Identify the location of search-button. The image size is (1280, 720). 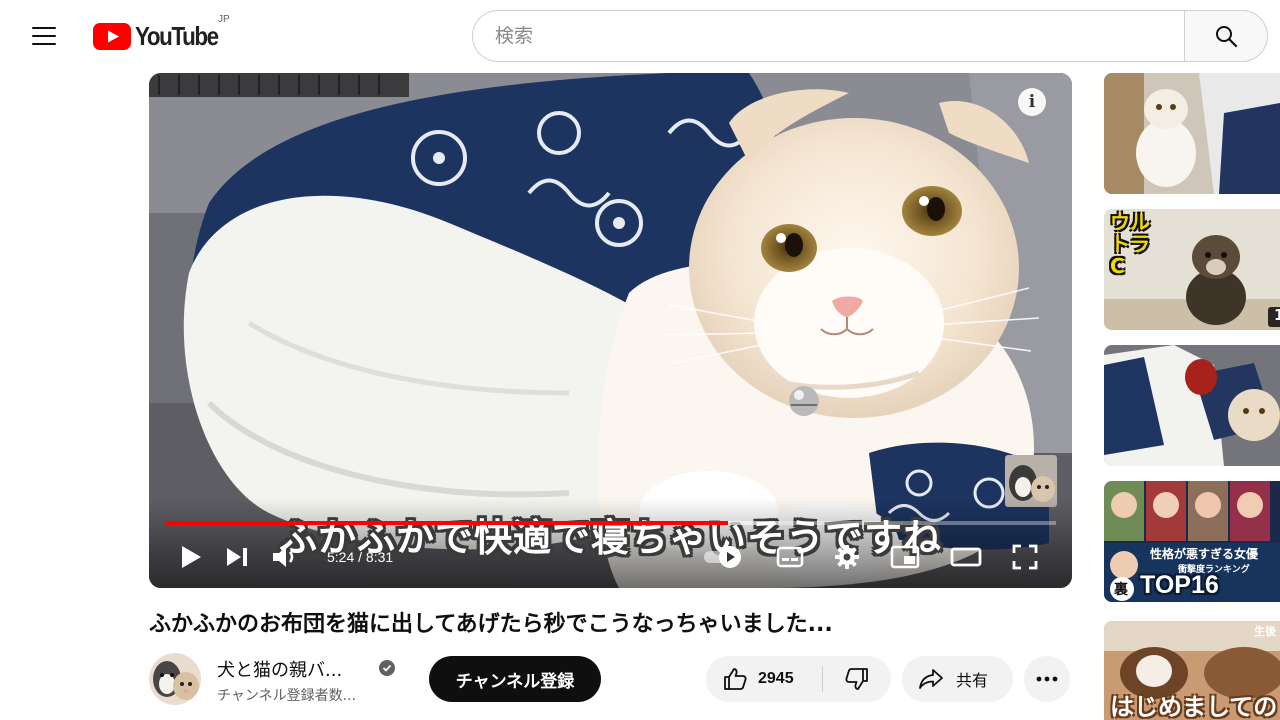
(1226, 36).